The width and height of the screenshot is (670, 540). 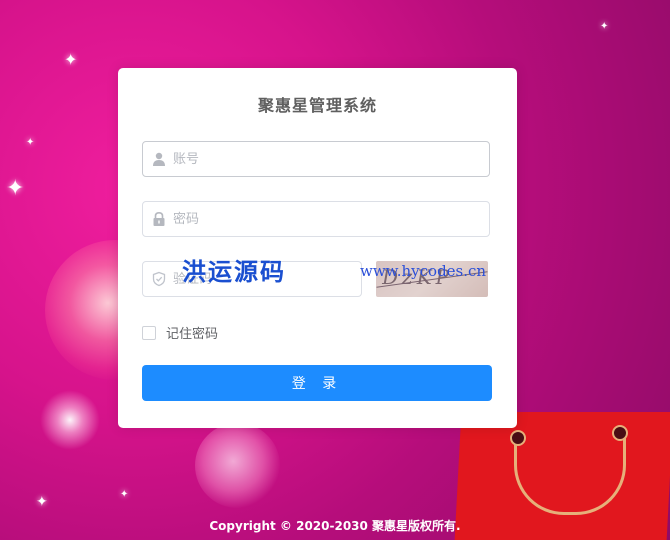 I want to click on remember-label: 记住密码, so click(x=192, y=334).